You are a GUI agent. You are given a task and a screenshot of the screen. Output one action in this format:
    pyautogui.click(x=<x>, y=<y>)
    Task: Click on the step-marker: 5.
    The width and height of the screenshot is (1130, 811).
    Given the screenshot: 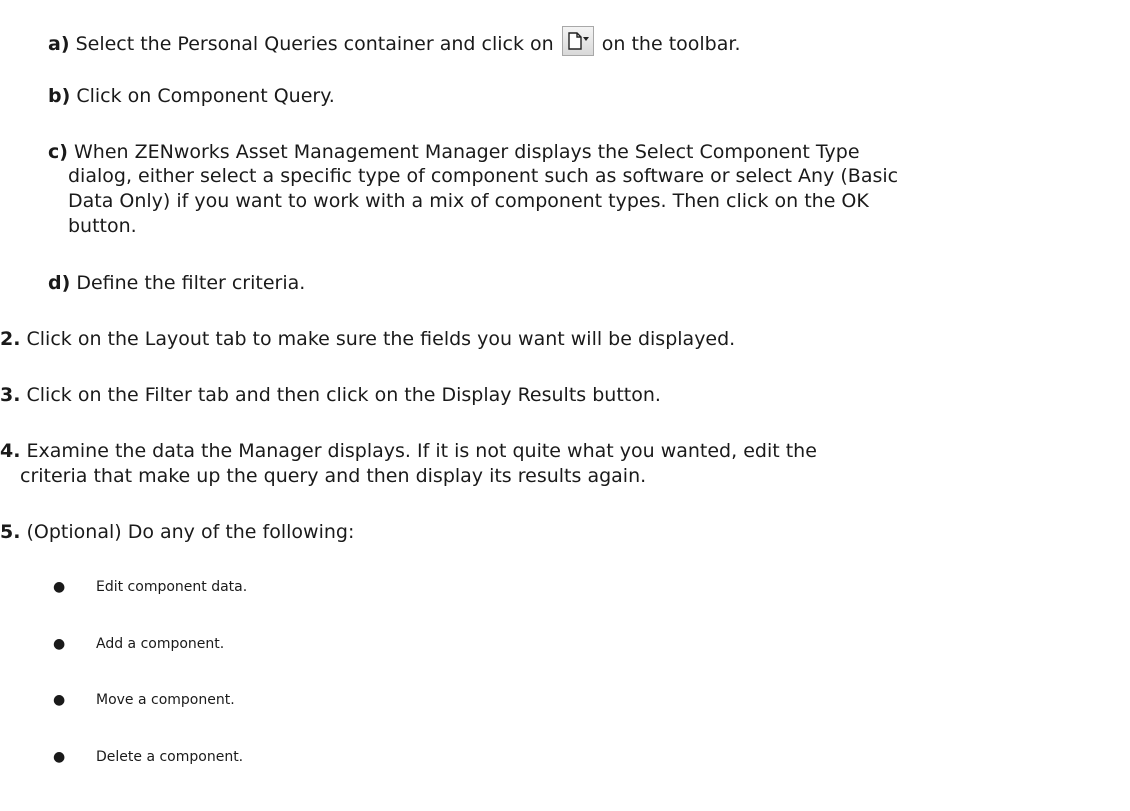 What is the action you would take?
    pyautogui.click(x=10, y=532)
    